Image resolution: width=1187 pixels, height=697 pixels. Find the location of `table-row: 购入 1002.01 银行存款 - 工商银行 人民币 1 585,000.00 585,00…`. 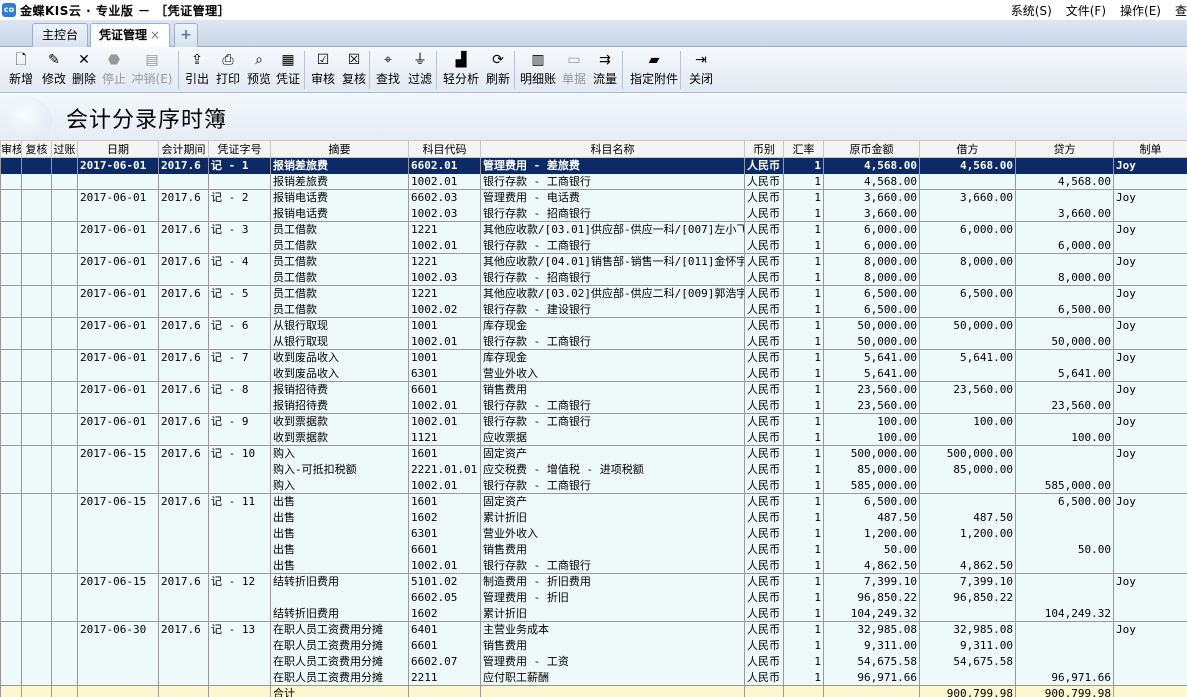

table-row: 购入 1002.01 银行存款 - 工商银行 人民币 1 585,000.00 585,00… is located at coordinates (593, 485).